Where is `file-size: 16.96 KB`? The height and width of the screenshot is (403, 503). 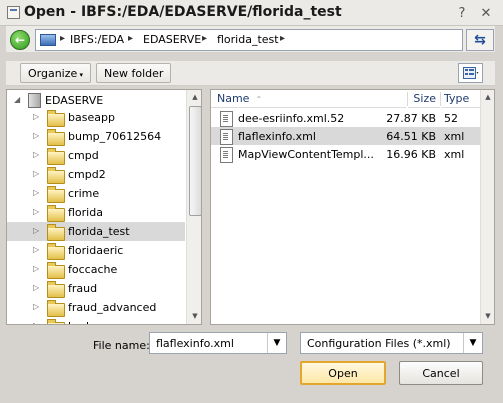
file-size: 16.96 KB is located at coordinates (411, 154).